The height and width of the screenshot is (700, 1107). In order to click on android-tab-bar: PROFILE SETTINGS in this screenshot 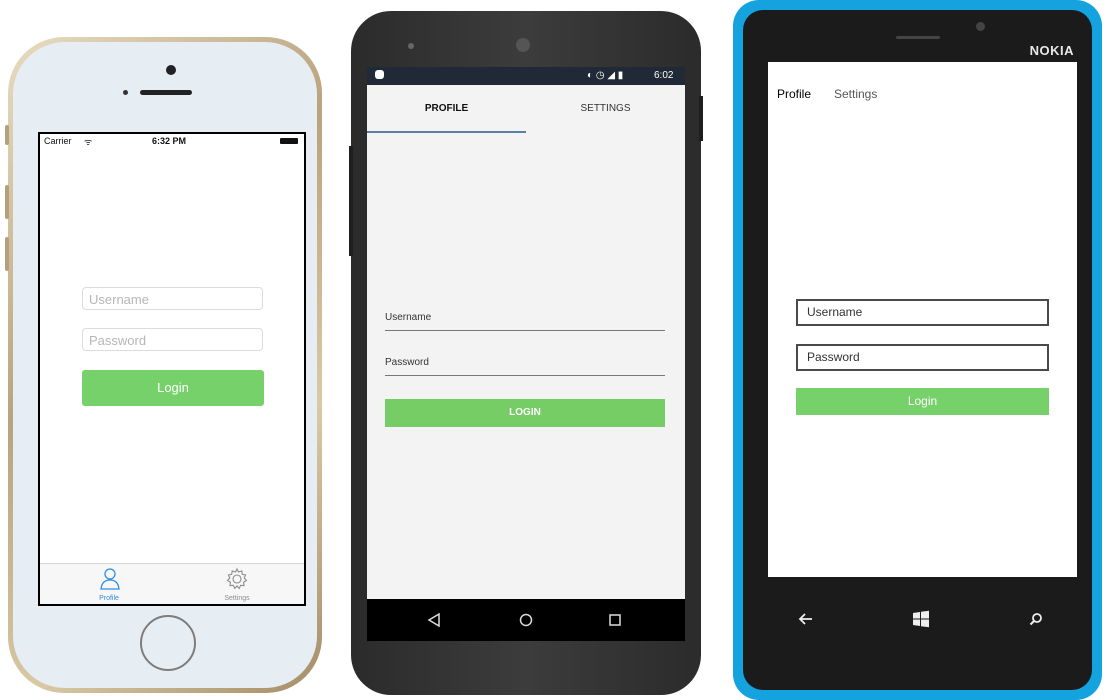, I will do `click(526, 109)`.